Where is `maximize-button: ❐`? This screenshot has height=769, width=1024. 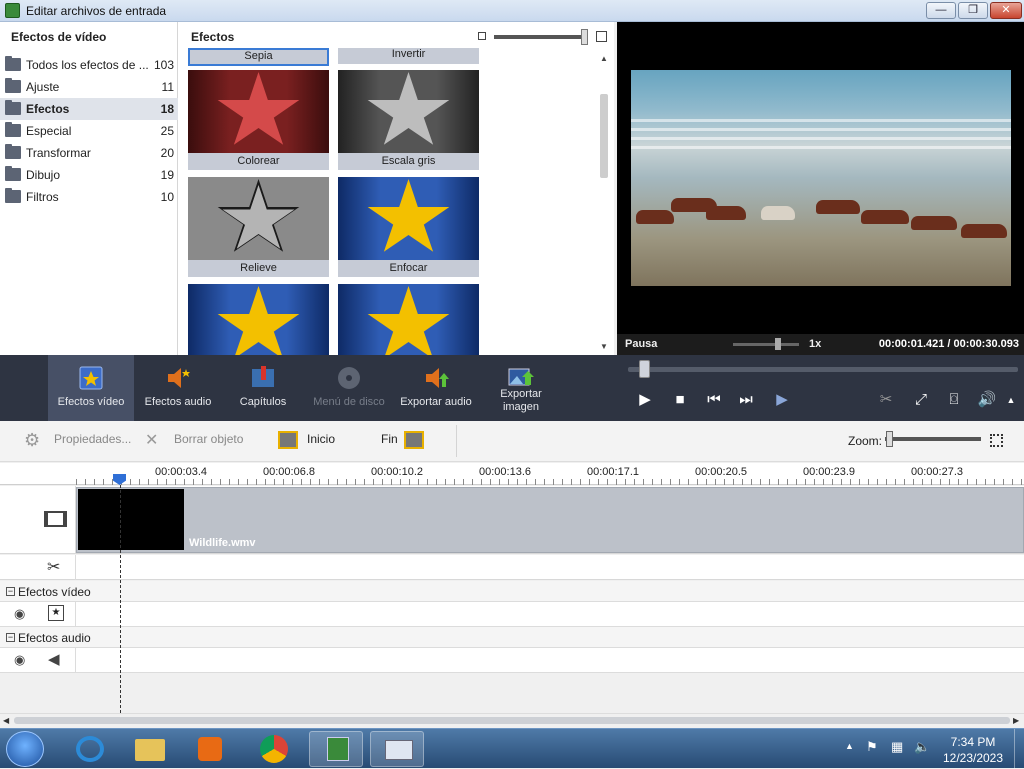 maximize-button: ❐ is located at coordinates (973, 10).